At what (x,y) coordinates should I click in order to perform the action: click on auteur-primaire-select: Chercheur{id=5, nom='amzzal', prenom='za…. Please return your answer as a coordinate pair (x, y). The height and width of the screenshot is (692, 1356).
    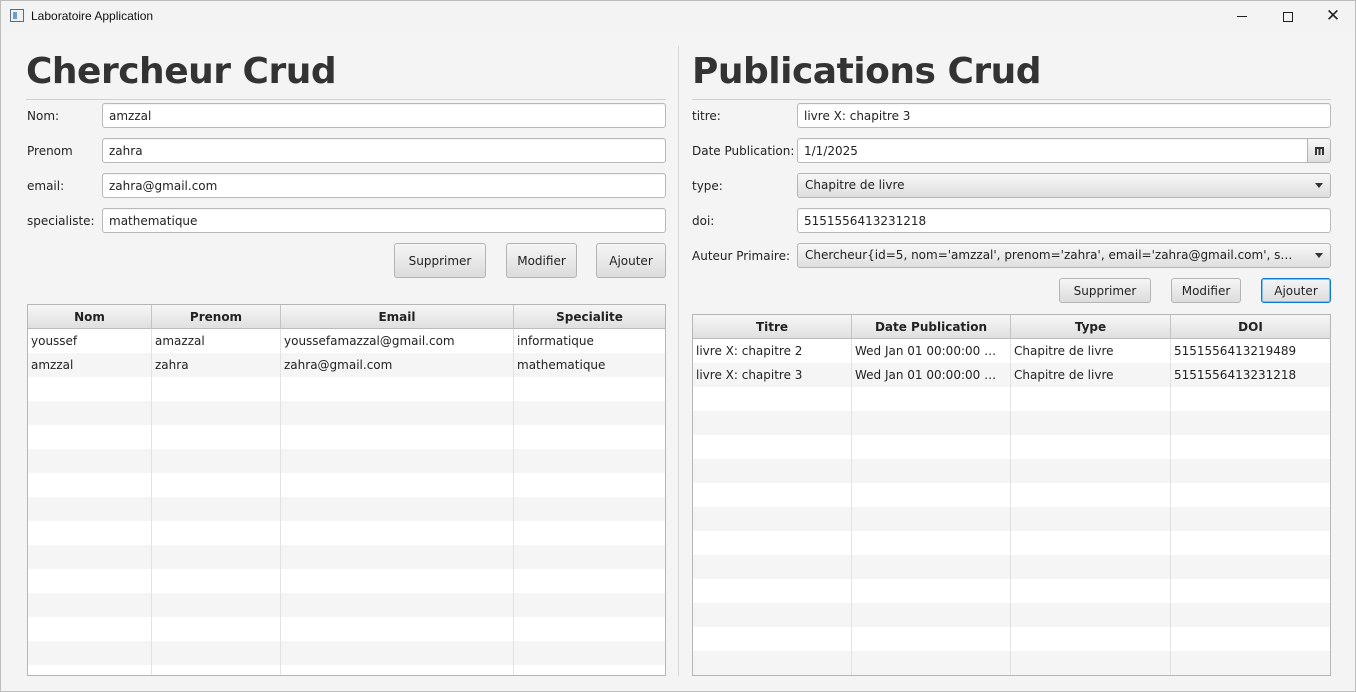
    Looking at the image, I should click on (1064, 255).